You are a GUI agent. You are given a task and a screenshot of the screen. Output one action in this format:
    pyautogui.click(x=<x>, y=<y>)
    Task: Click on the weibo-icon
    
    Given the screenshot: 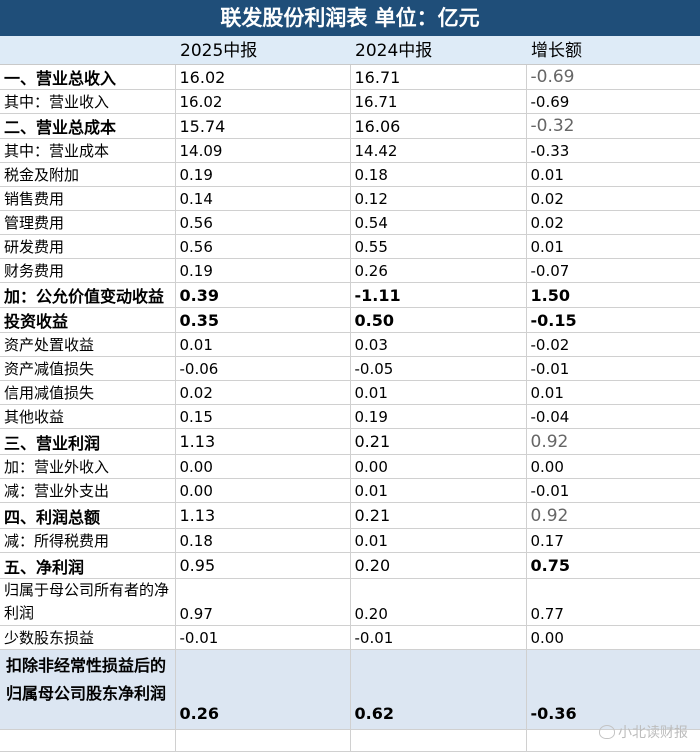 What is the action you would take?
    pyautogui.click(x=607, y=732)
    